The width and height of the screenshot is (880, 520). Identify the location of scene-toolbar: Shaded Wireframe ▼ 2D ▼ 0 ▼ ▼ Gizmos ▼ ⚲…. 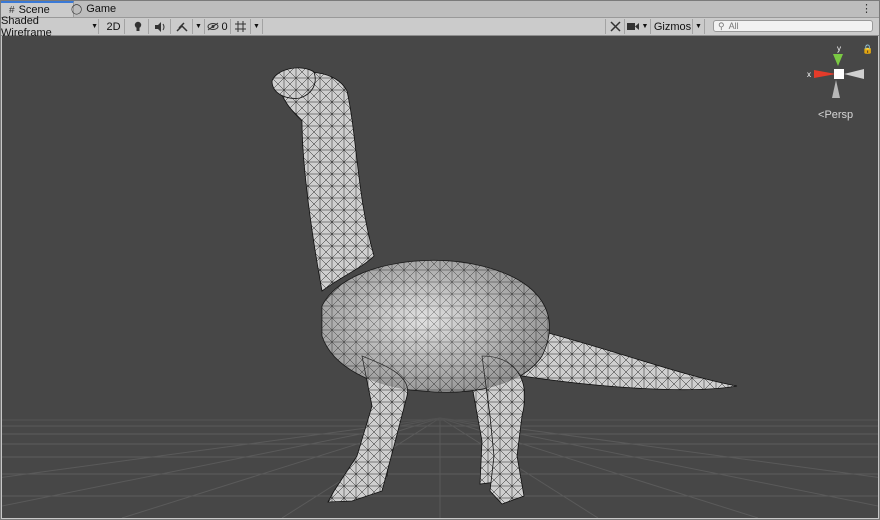
(440, 27).